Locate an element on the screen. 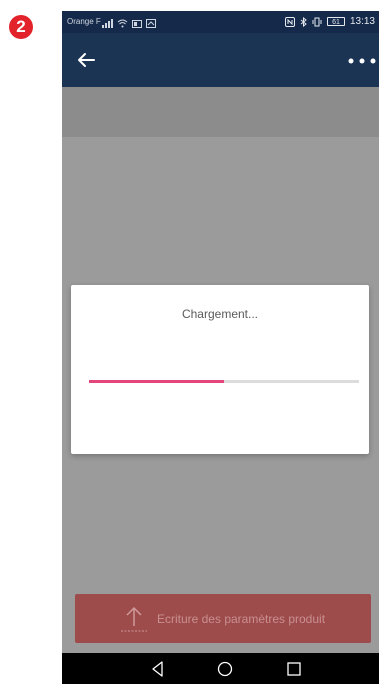 Image resolution: width=379 pixels, height=684 pixels. step-number-badge: 2 is located at coordinates (21, 27).